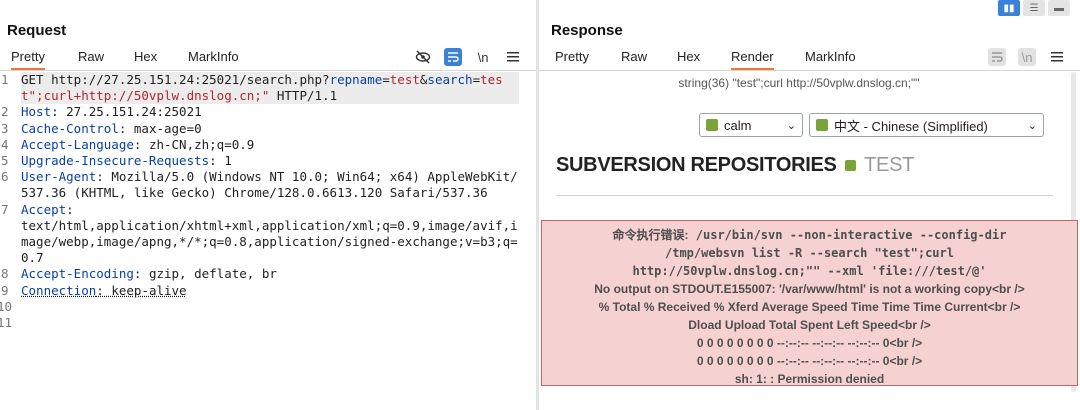 This screenshot has width=1080, height=410. Describe the element at coordinates (423, 57) in the screenshot. I see `eye-off-icon` at that location.